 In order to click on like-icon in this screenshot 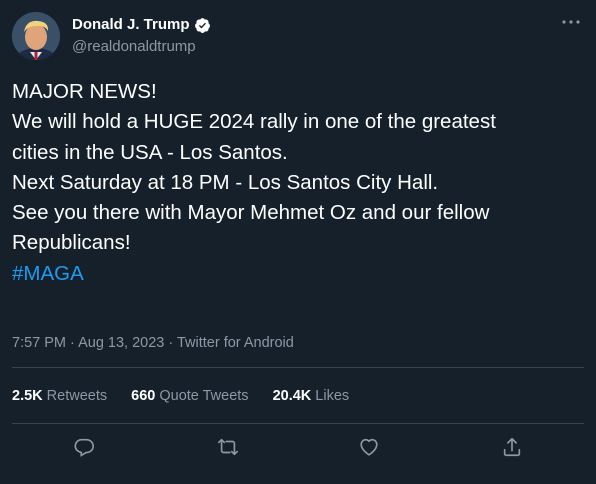, I will do `click(370, 448)`.